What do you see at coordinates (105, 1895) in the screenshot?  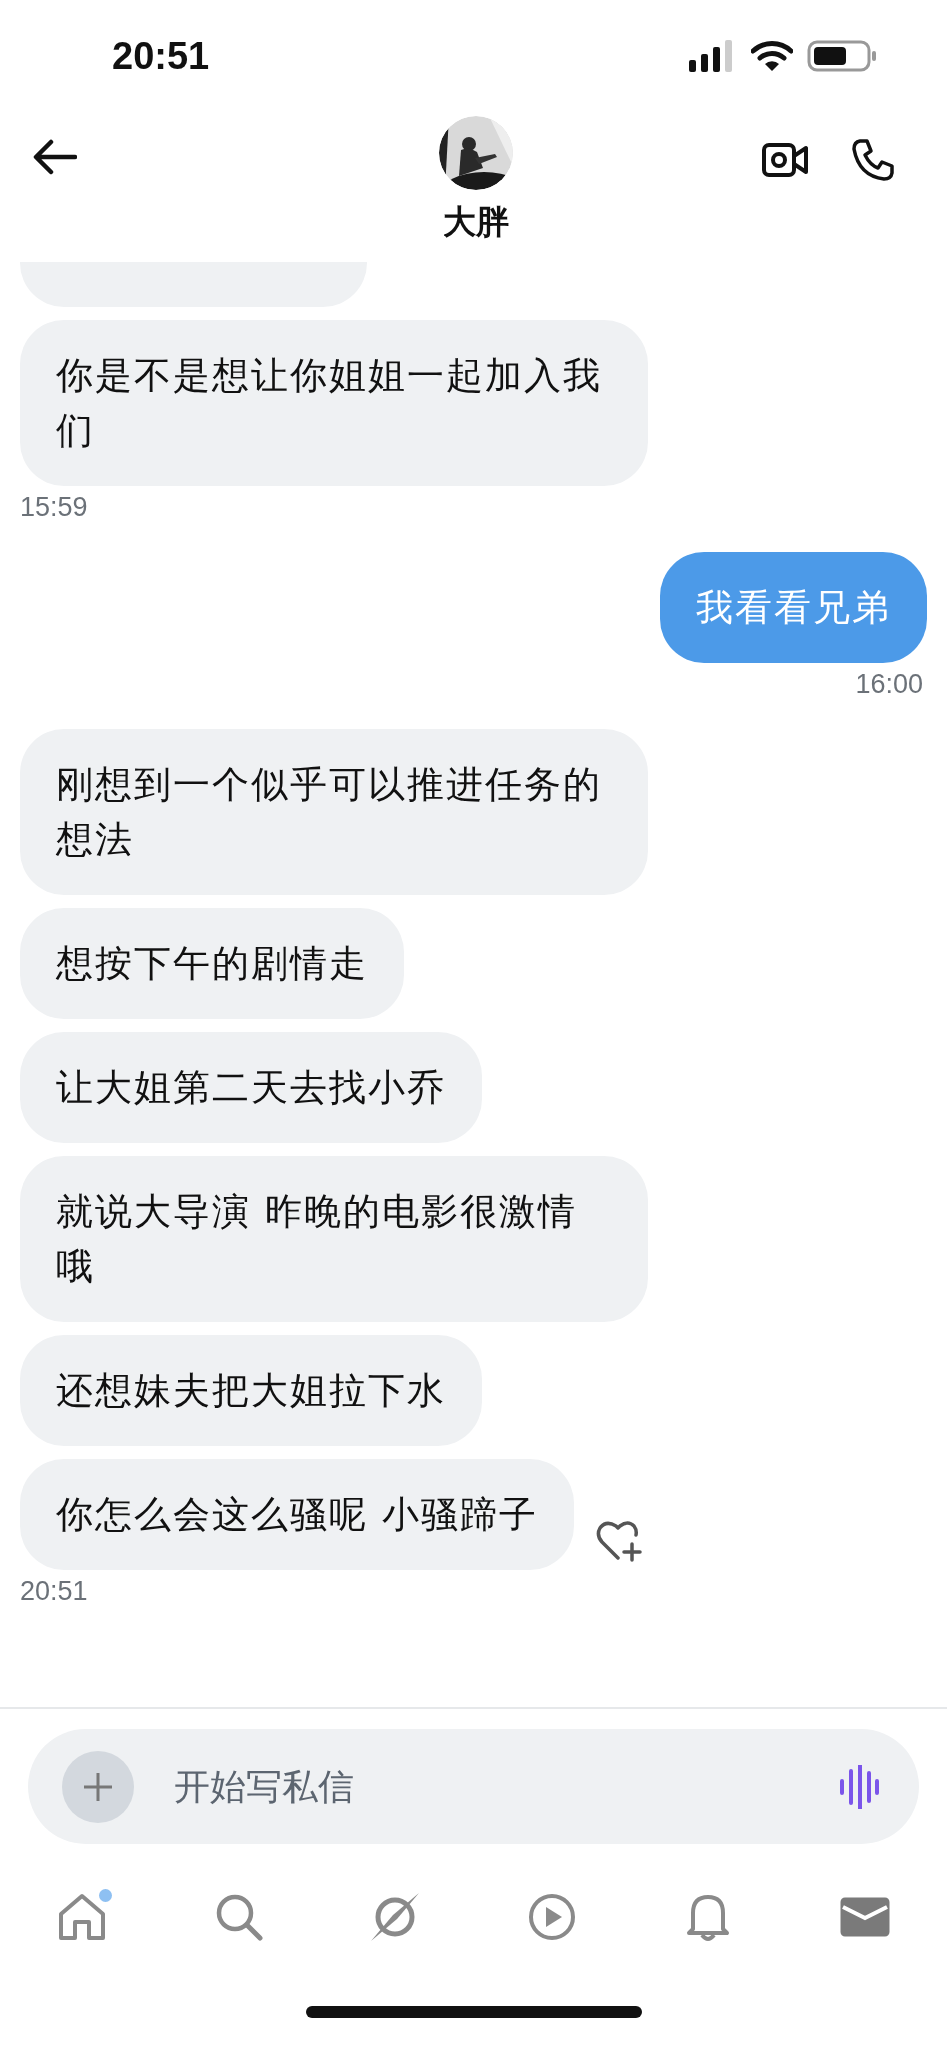 I see `notification-dot` at bounding box center [105, 1895].